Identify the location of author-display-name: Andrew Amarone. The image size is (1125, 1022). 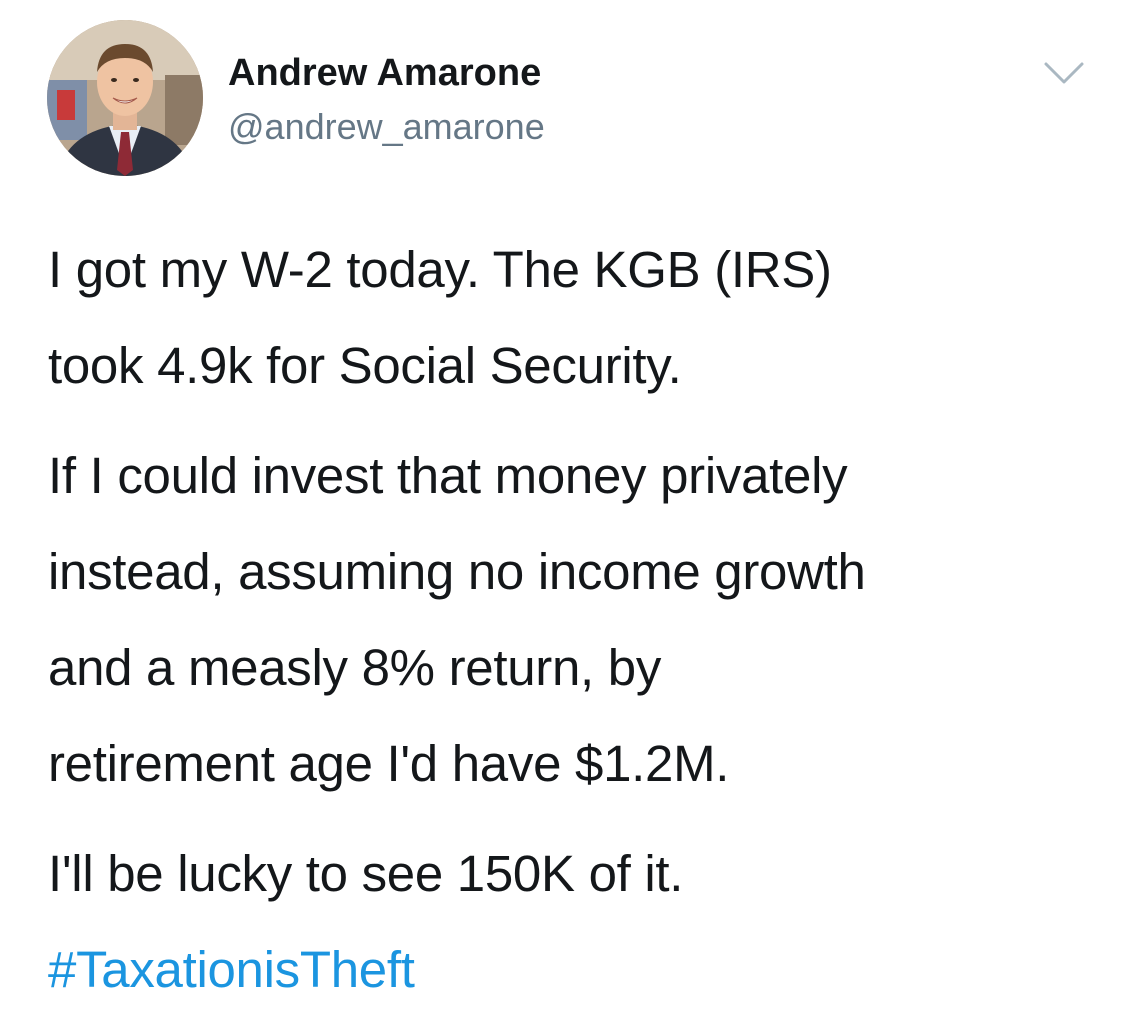
(384, 73).